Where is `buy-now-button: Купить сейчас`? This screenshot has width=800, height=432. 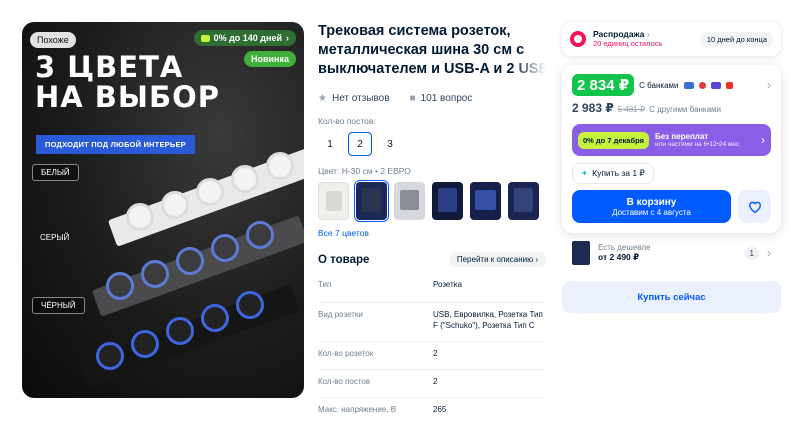 buy-now-button: Купить сейчас is located at coordinates (671, 297).